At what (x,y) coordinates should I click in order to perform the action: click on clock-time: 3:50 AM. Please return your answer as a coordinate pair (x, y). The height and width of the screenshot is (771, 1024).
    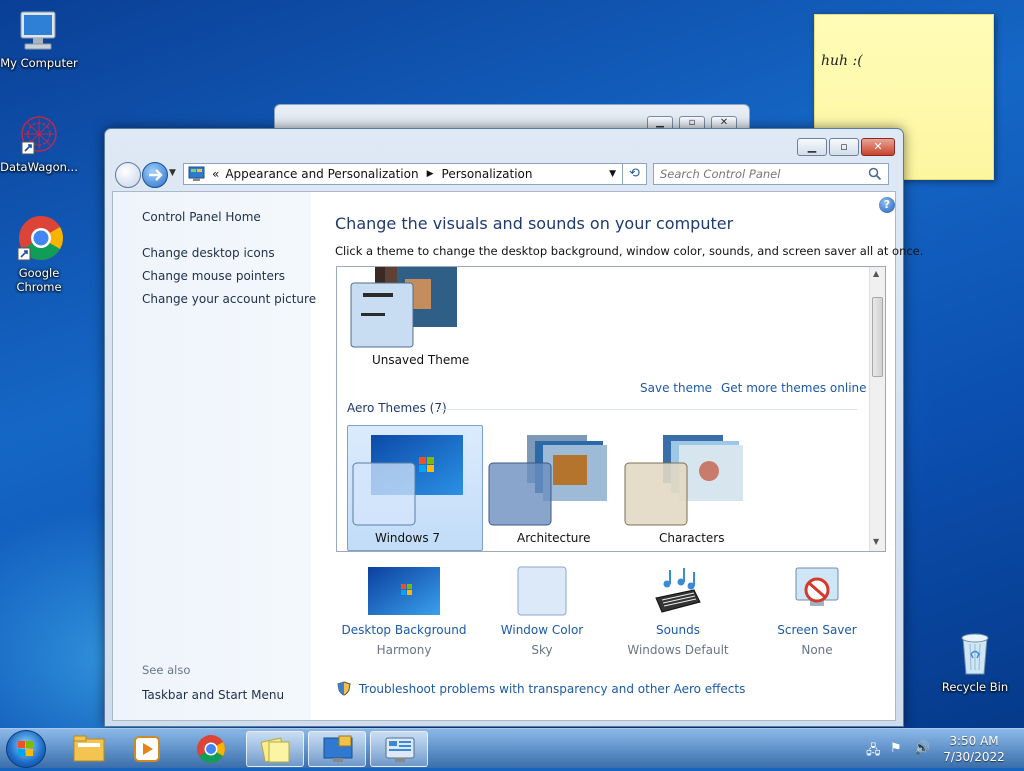
    Looking at the image, I should click on (974, 741).